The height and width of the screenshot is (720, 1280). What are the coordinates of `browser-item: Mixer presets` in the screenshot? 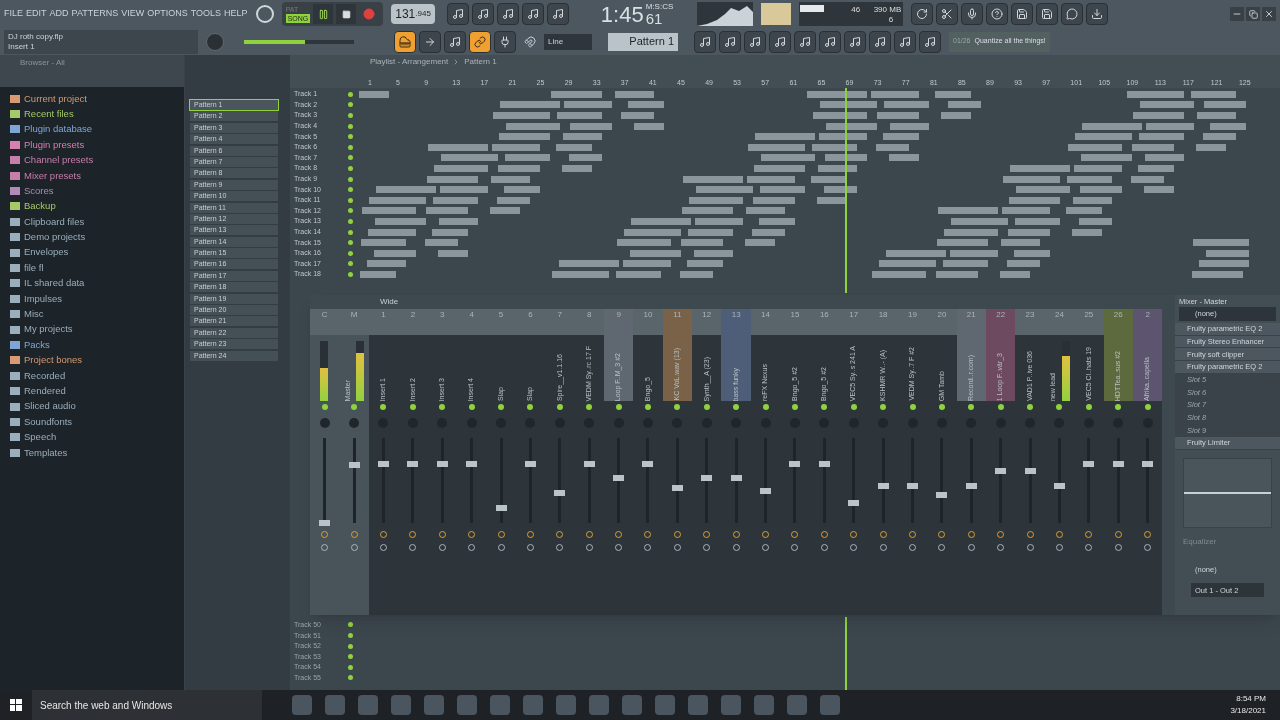 It's located at (52, 175).